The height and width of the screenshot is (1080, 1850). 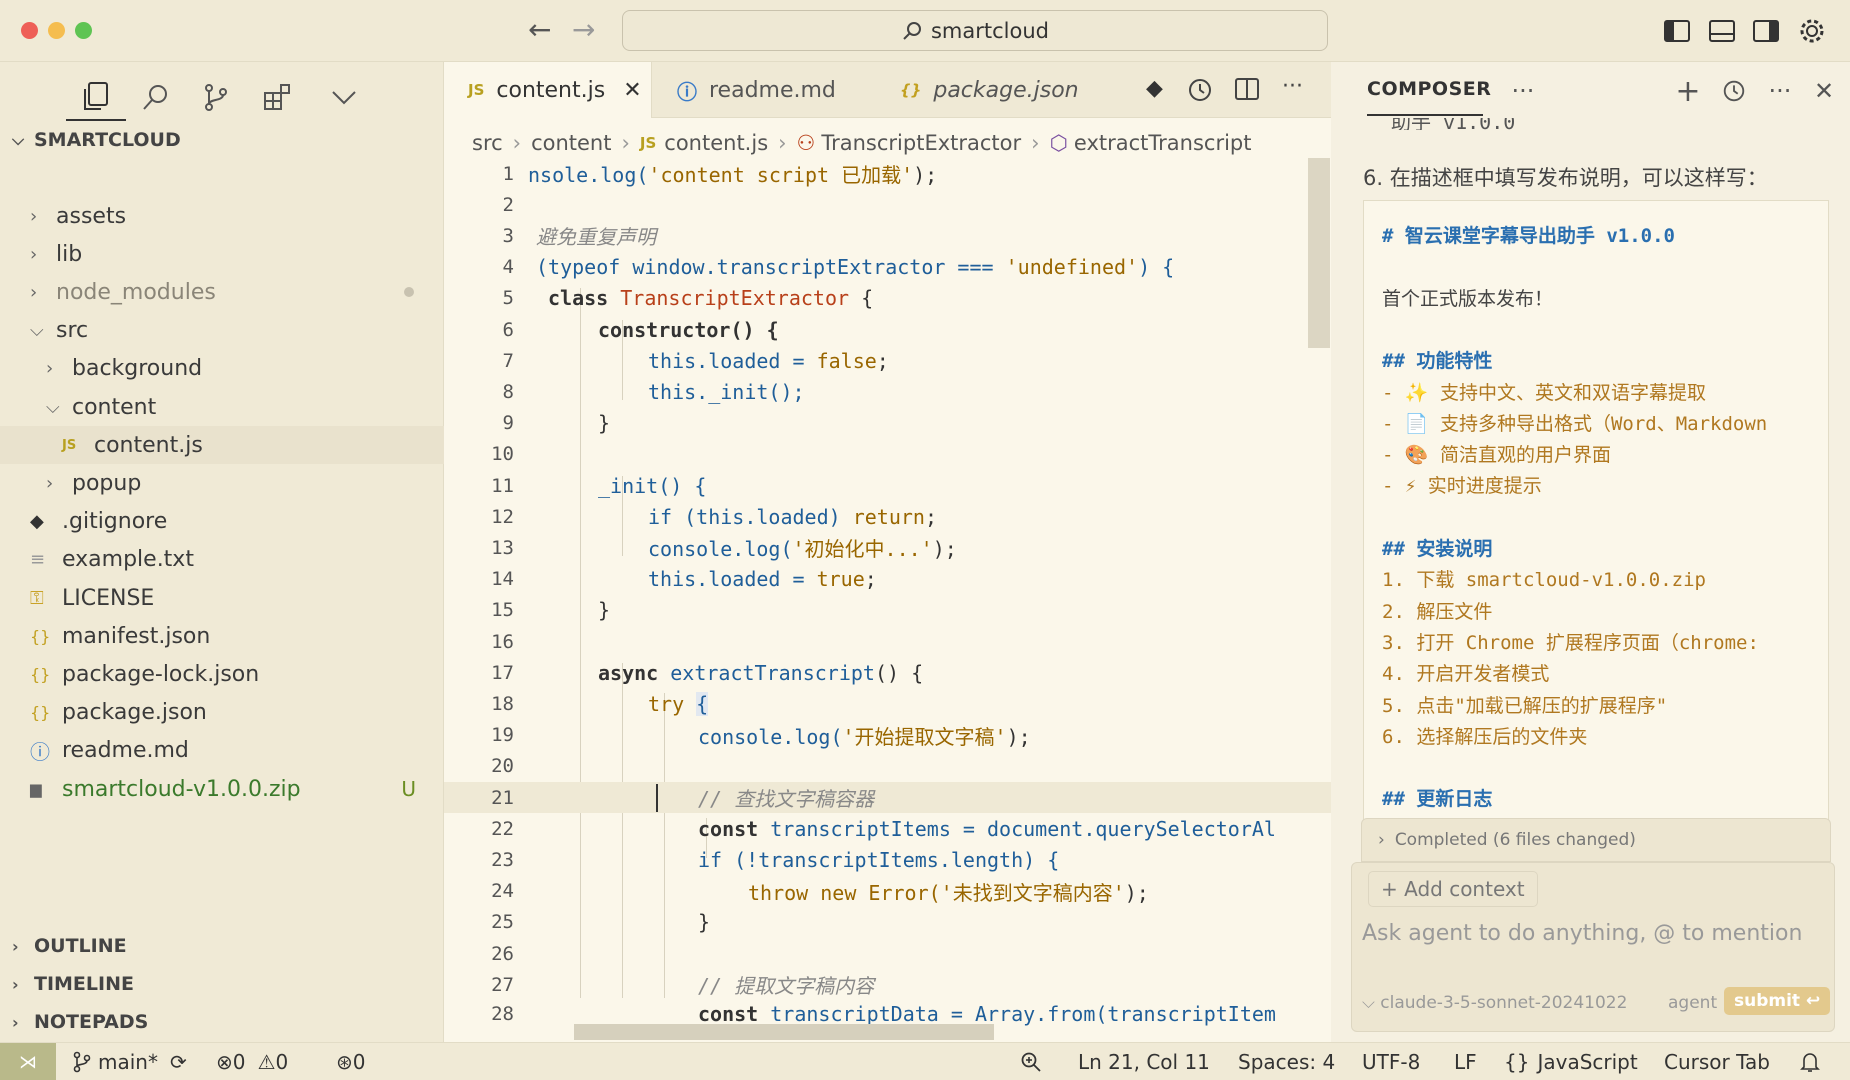 What do you see at coordinates (222, 560) in the screenshot?
I see `file-tree-item: ≡ example.txt` at bounding box center [222, 560].